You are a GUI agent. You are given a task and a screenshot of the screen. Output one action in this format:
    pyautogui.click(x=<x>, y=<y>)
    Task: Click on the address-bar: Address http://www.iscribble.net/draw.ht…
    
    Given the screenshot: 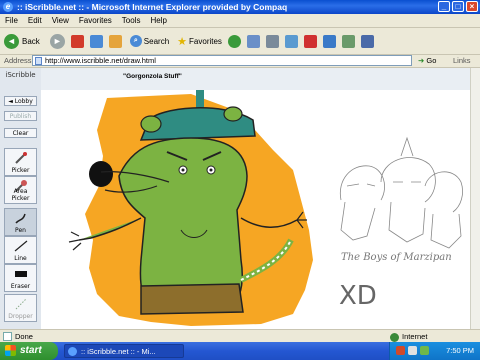 What is the action you would take?
    pyautogui.click(x=240, y=61)
    